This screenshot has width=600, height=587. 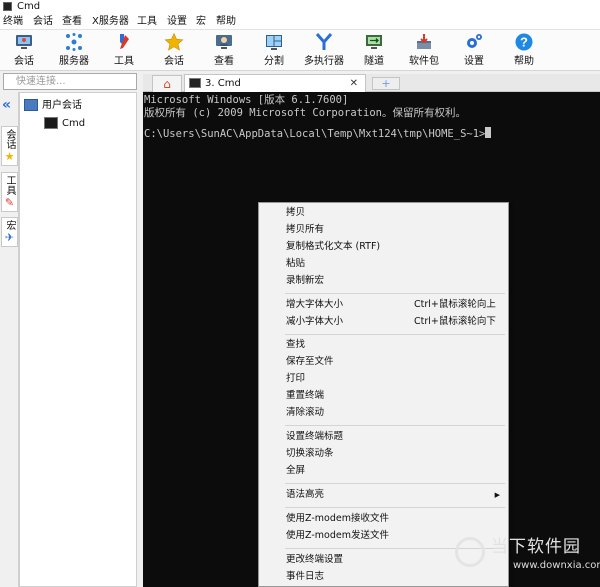 What do you see at coordinates (74, 42) in the screenshot?
I see `network-icon` at bounding box center [74, 42].